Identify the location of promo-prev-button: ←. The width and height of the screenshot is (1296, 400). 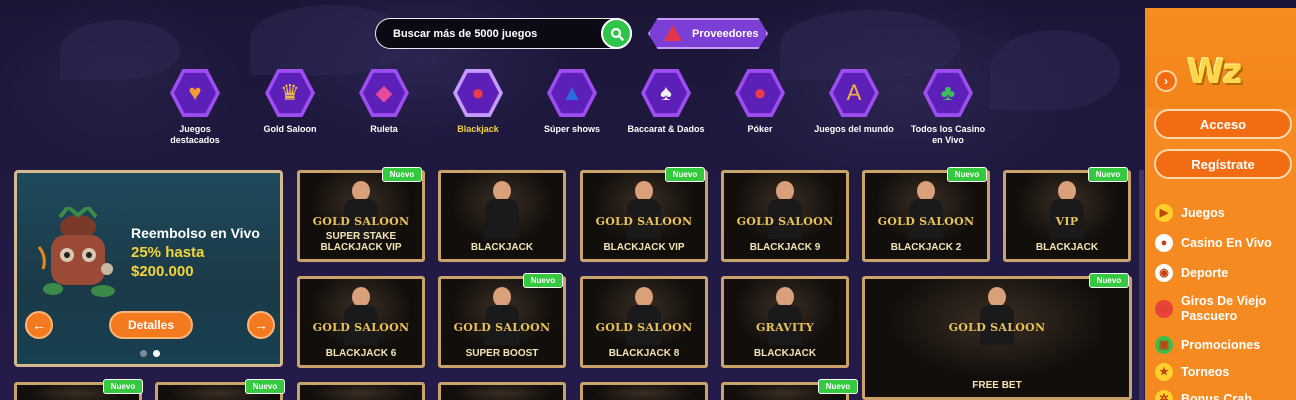
(39, 325).